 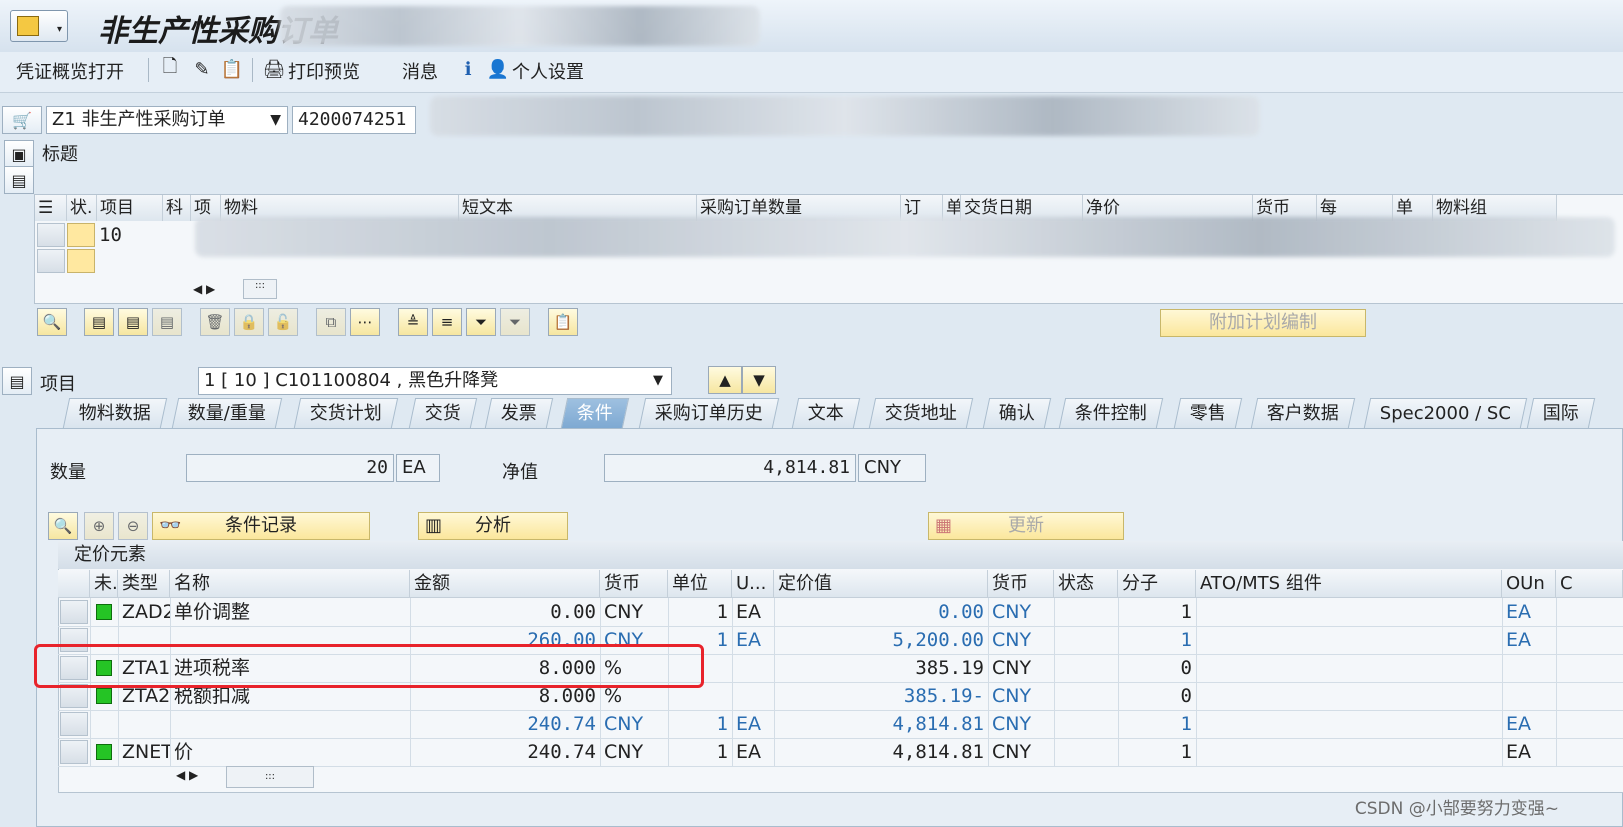 What do you see at coordinates (722, 724) in the screenshot?
I see `pricing-cell-per: 1` at bounding box center [722, 724].